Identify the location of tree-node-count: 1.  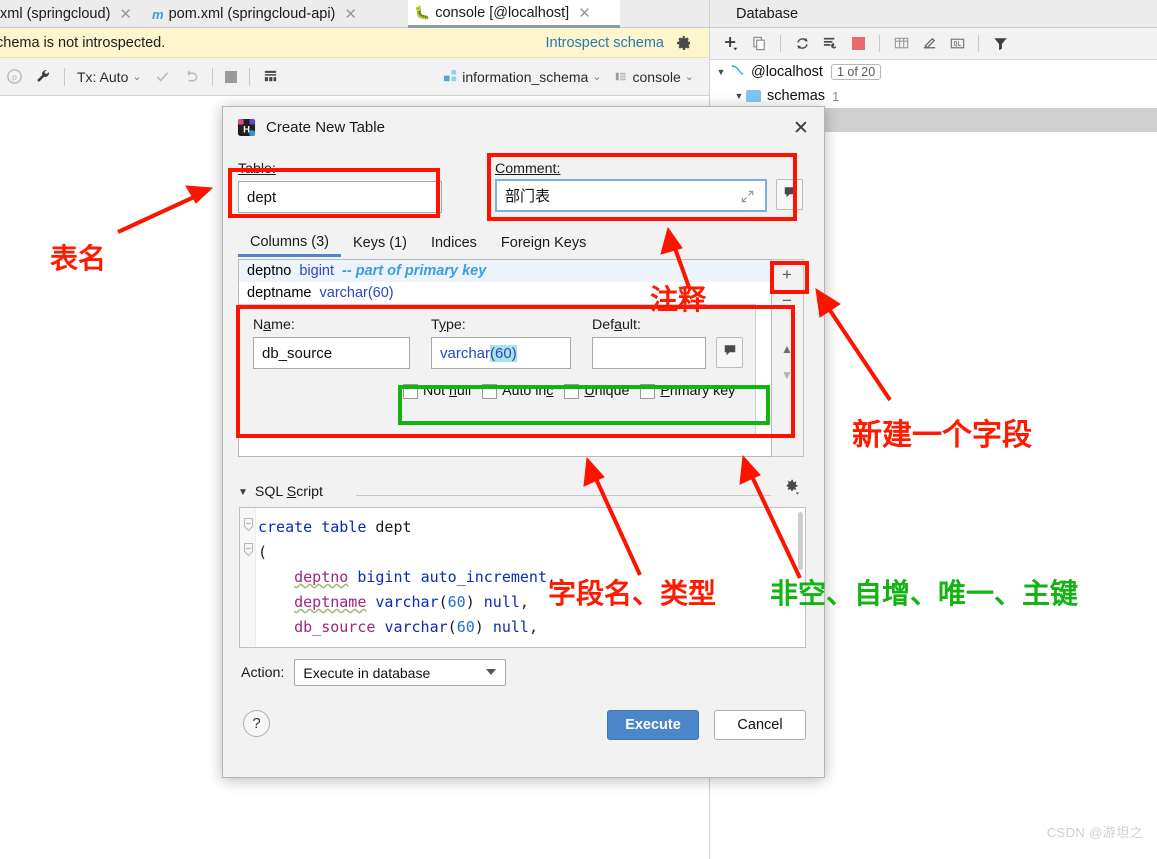
(836, 96).